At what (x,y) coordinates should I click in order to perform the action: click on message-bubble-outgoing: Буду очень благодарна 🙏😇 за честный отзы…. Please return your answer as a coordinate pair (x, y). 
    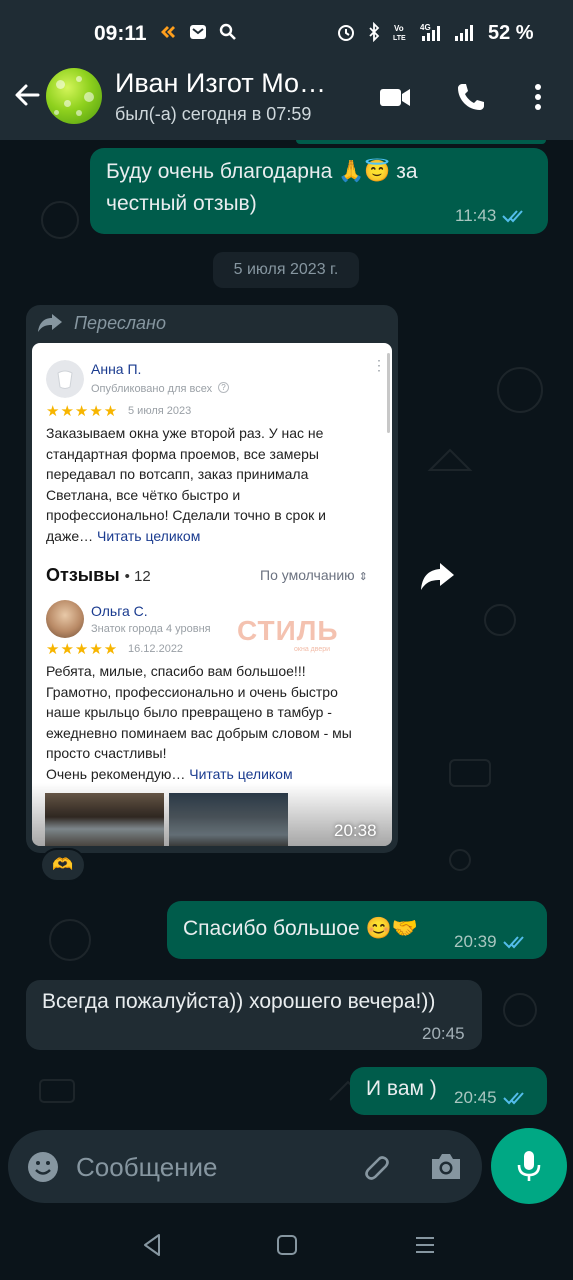
    Looking at the image, I should click on (319, 191).